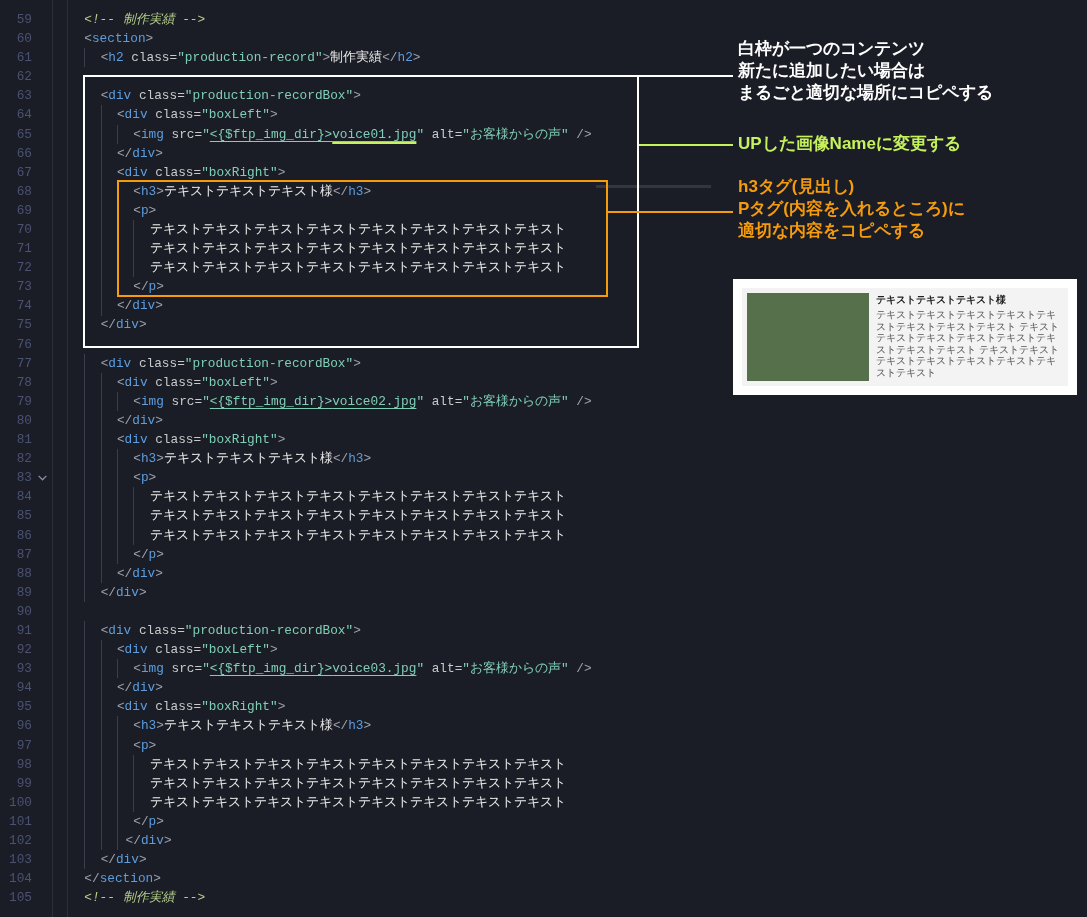 Image resolution: width=1087 pixels, height=917 pixels. Describe the element at coordinates (23, 306) in the screenshot. I see `line-number: 74` at that location.